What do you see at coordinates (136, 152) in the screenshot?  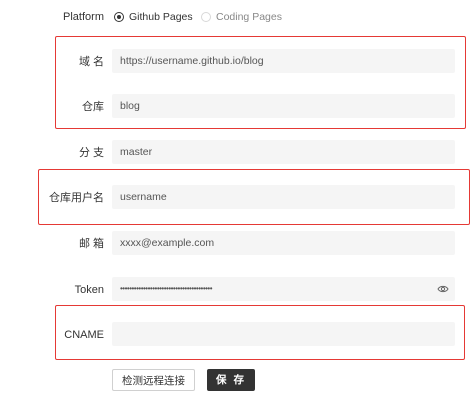 I see `branch-value: master` at bounding box center [136, 152].